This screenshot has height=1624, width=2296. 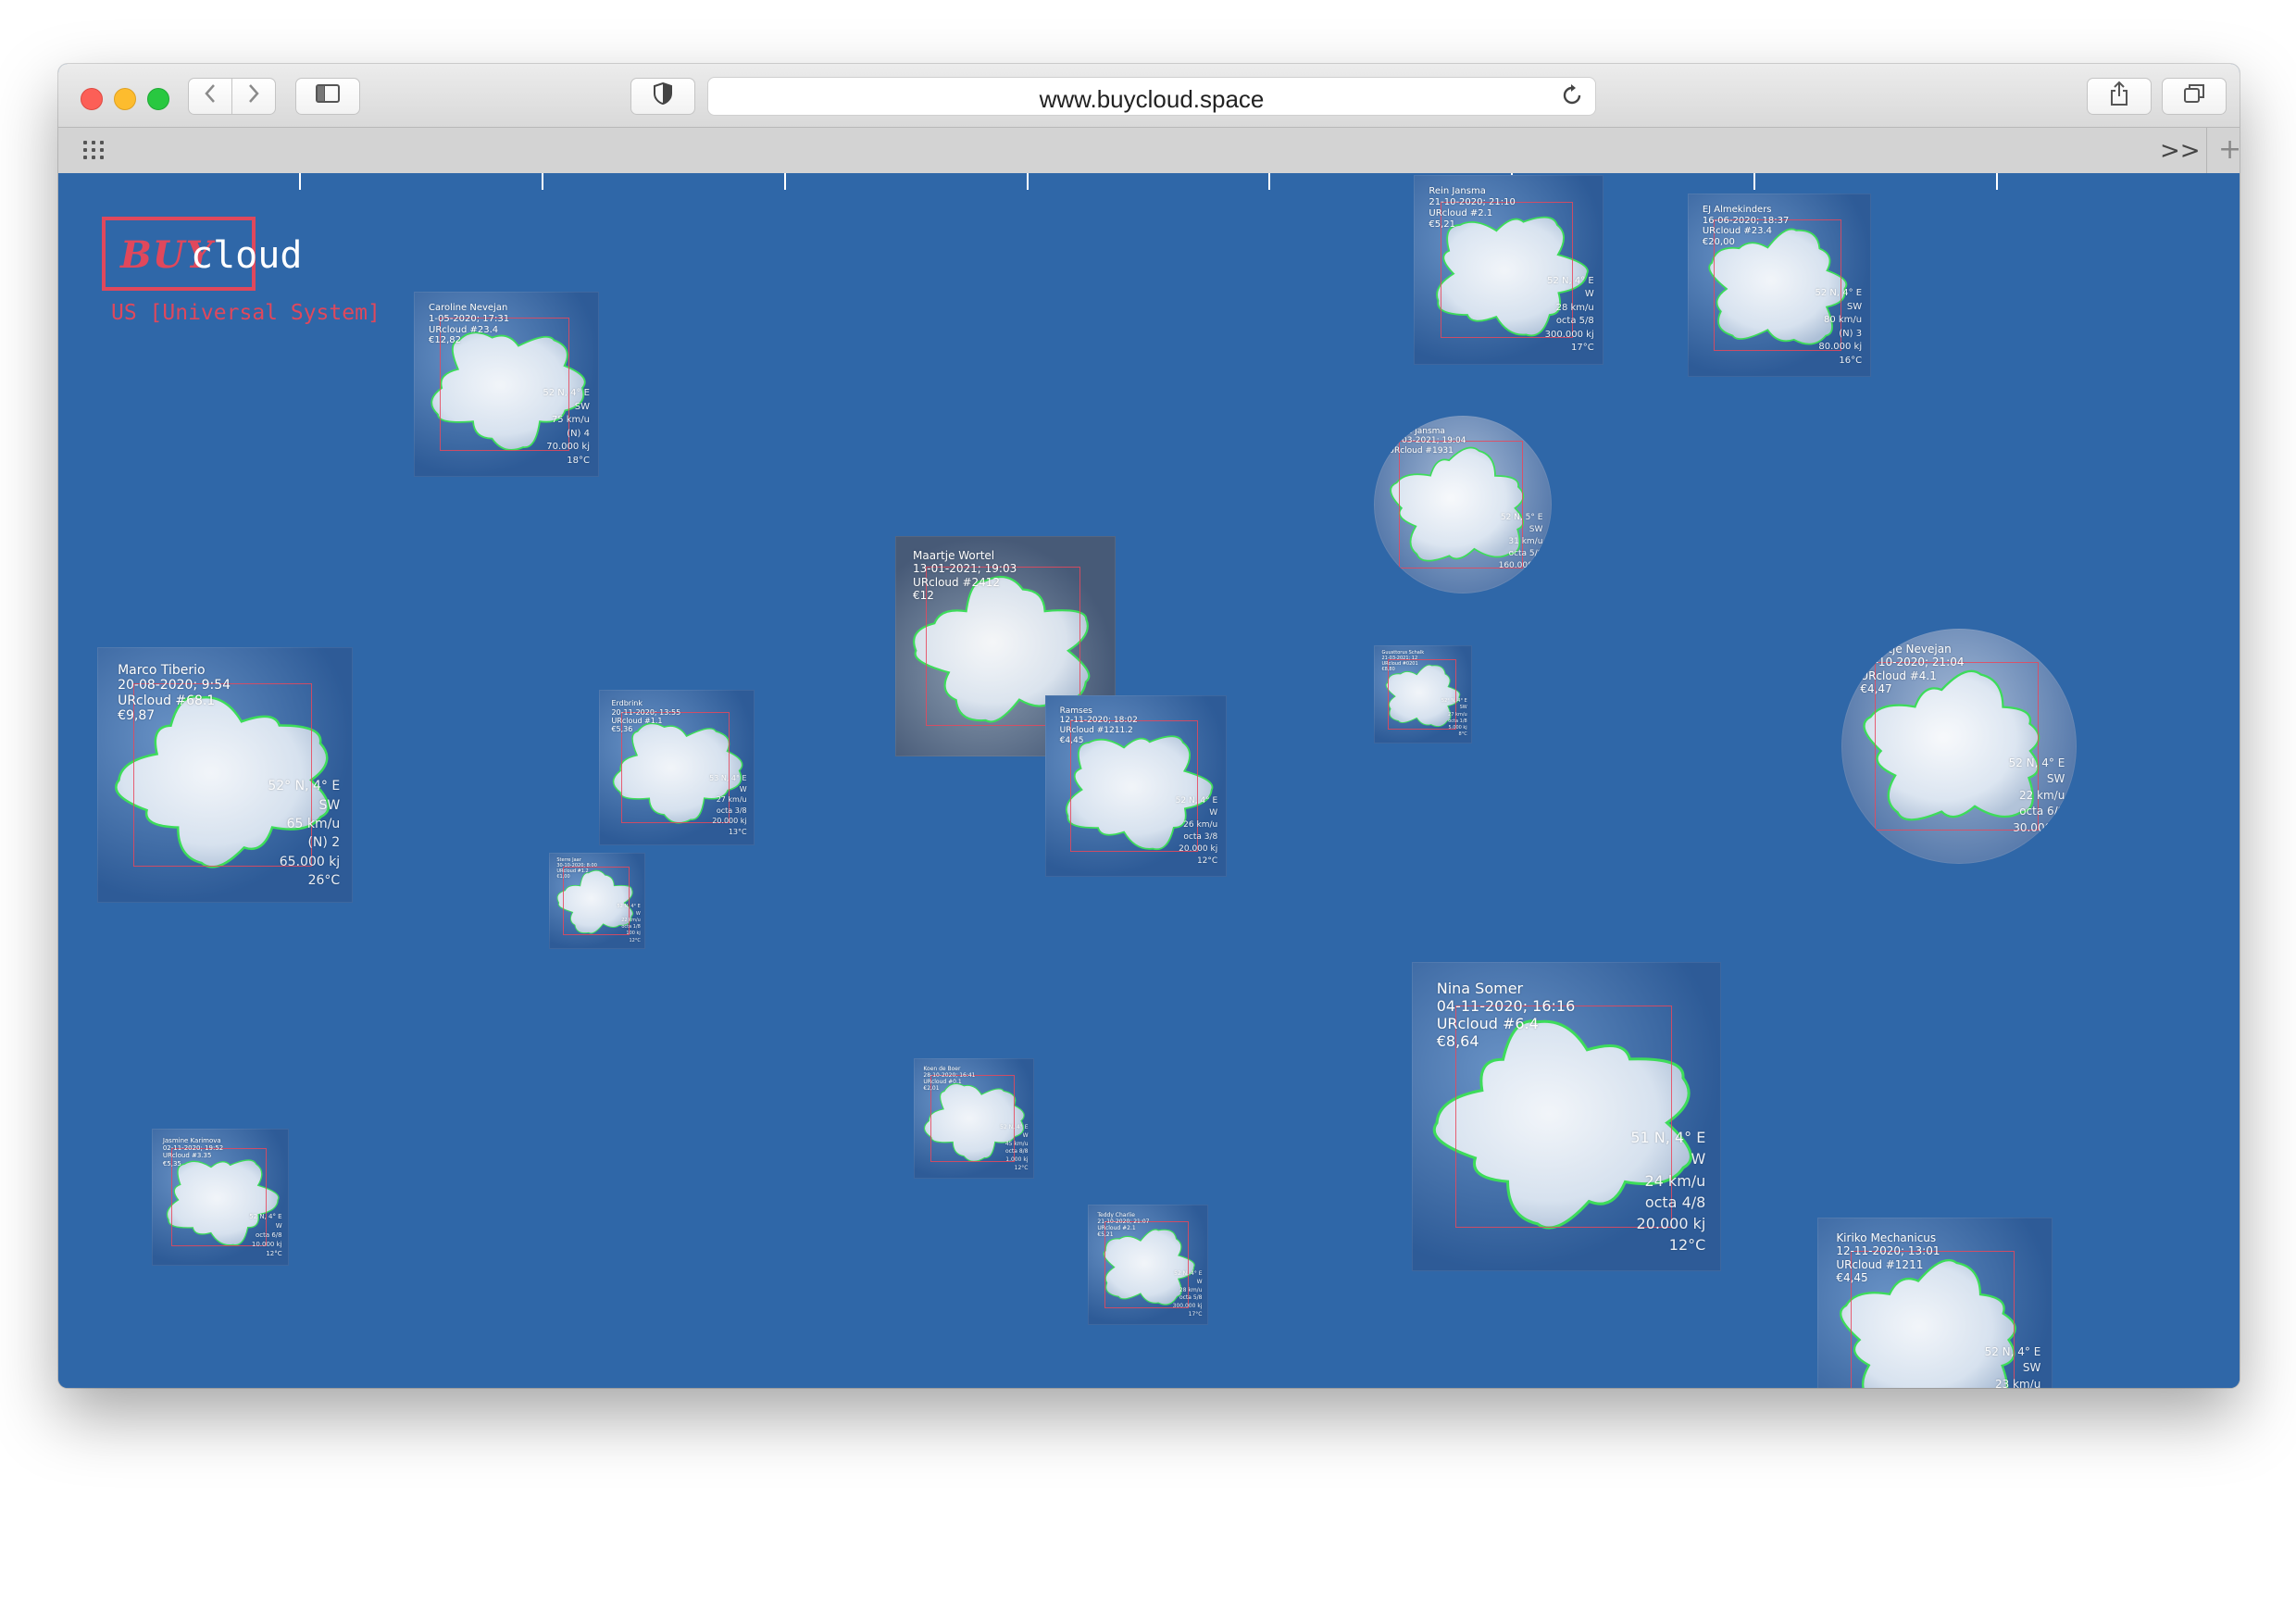 What do you see at coordinates (1912, 662) in the screenshot?
I see `cloud-date: 16-10-2020; 21:04` at bounding box center [1912, 662].